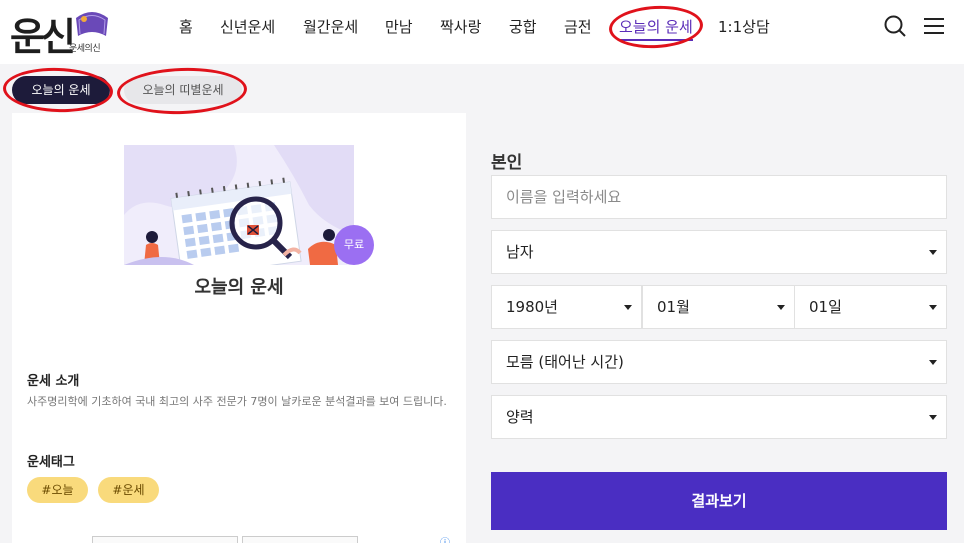  What do you see at coordinates (128, 490) in the screenshot?
I see `tag-fortune: #운세` at bounding box center [128, 490].